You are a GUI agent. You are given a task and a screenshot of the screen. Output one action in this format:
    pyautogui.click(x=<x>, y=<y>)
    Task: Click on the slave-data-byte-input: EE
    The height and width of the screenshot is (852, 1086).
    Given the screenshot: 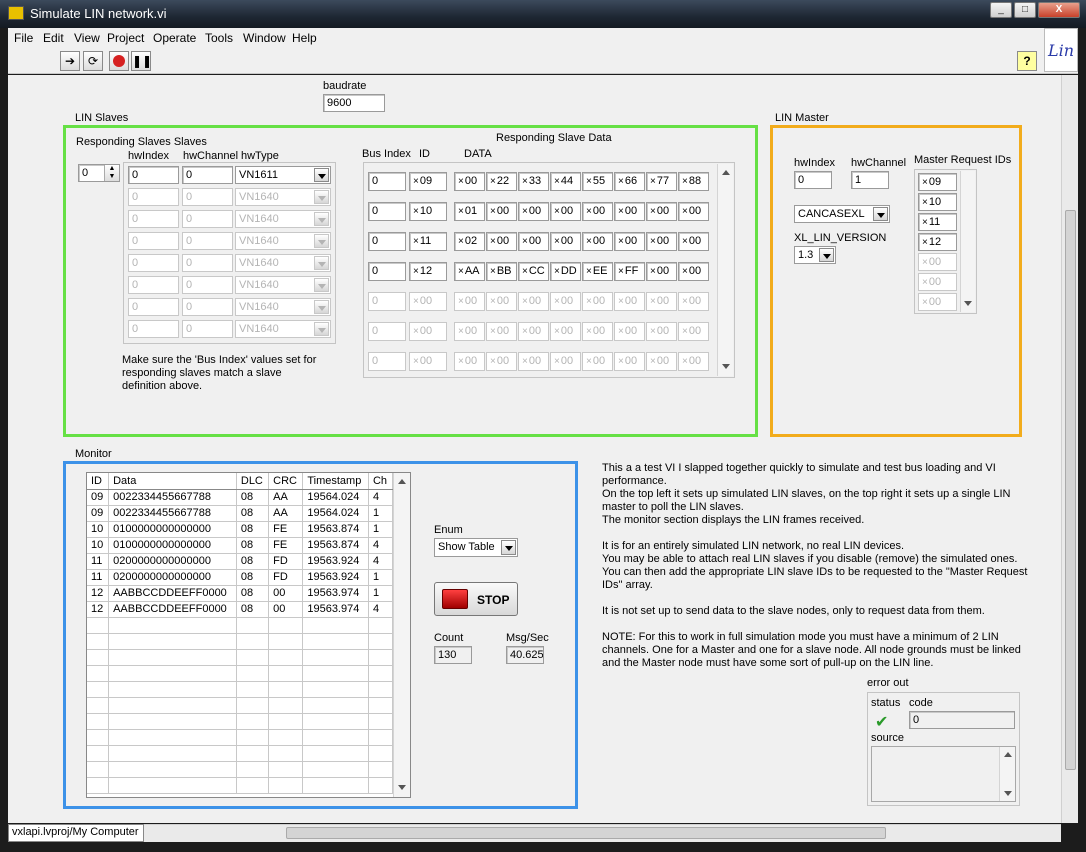 What is the action you would take?
    pyautogui.click(x=597, y=271)
    